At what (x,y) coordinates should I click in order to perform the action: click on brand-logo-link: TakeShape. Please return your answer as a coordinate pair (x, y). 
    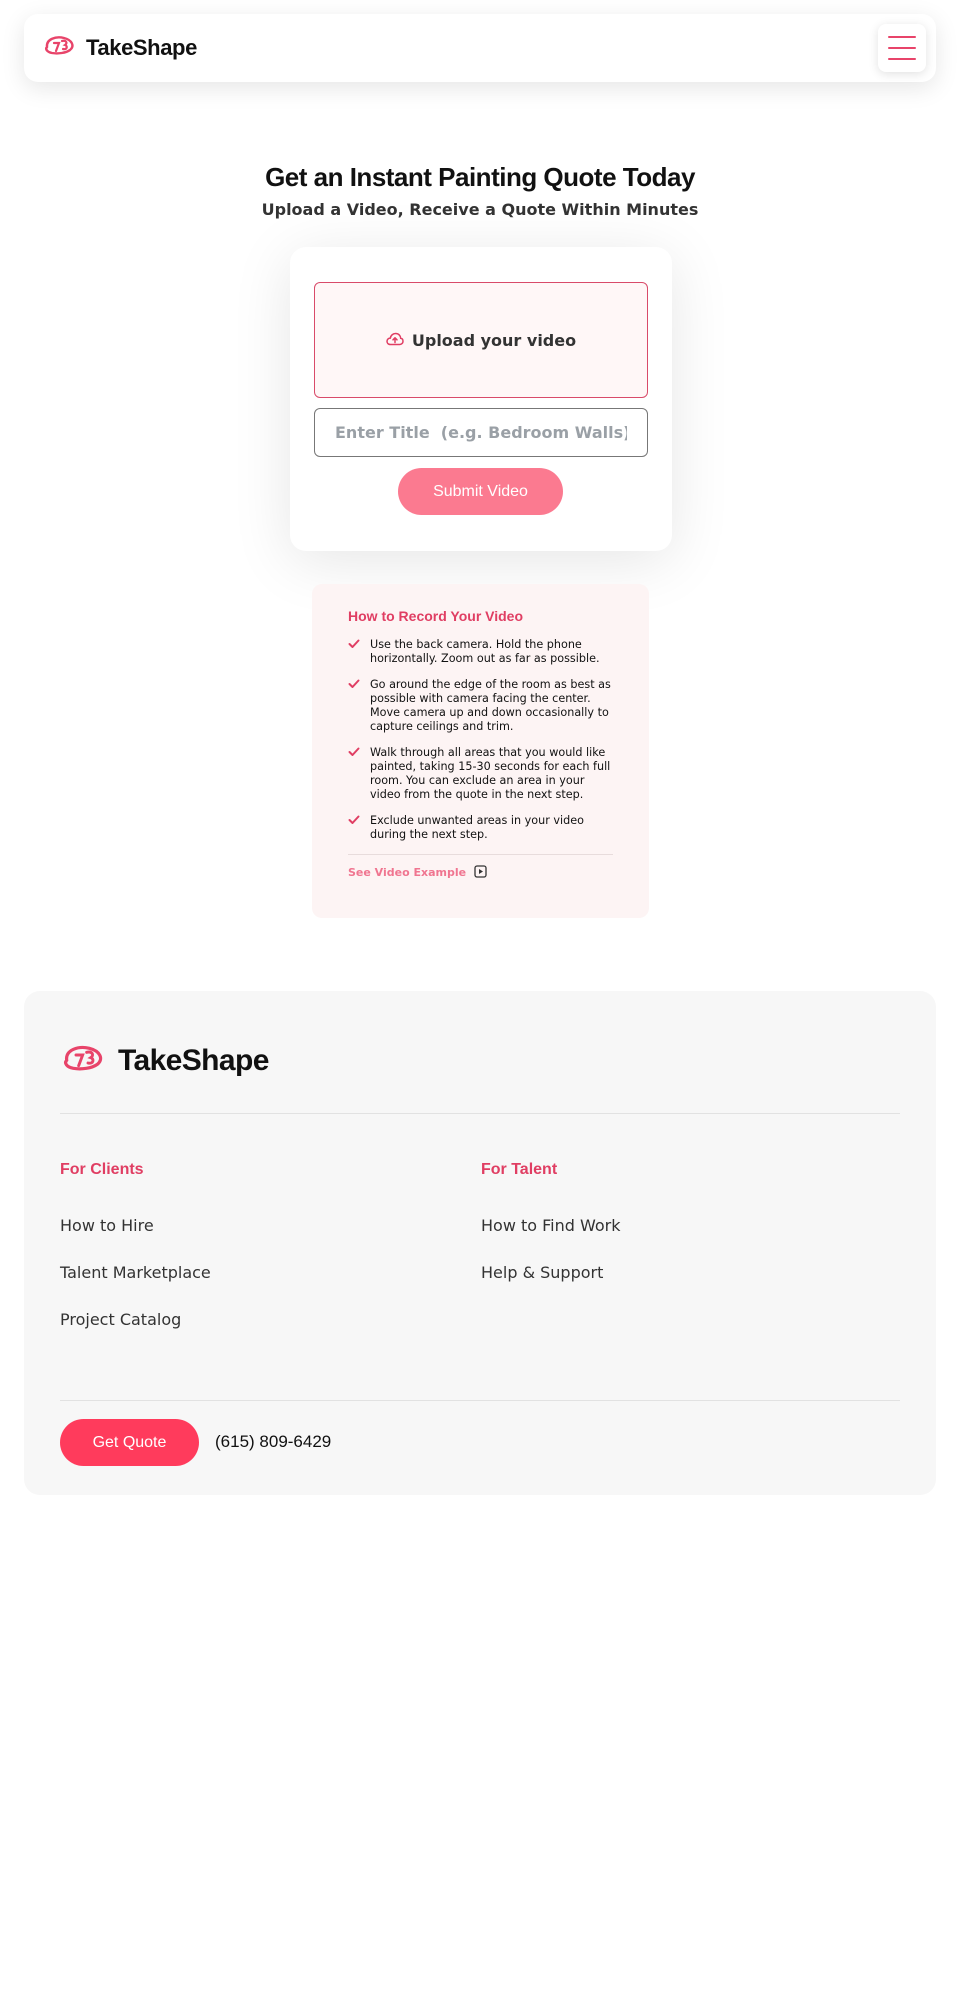
    Looking at the image, I should click on (119, 48).